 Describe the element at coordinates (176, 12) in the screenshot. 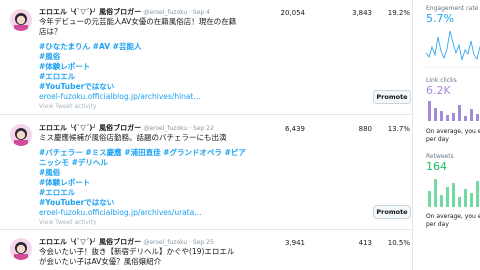

I see `author-handle: @eroel_fuzoku · Sep 4` at that location.